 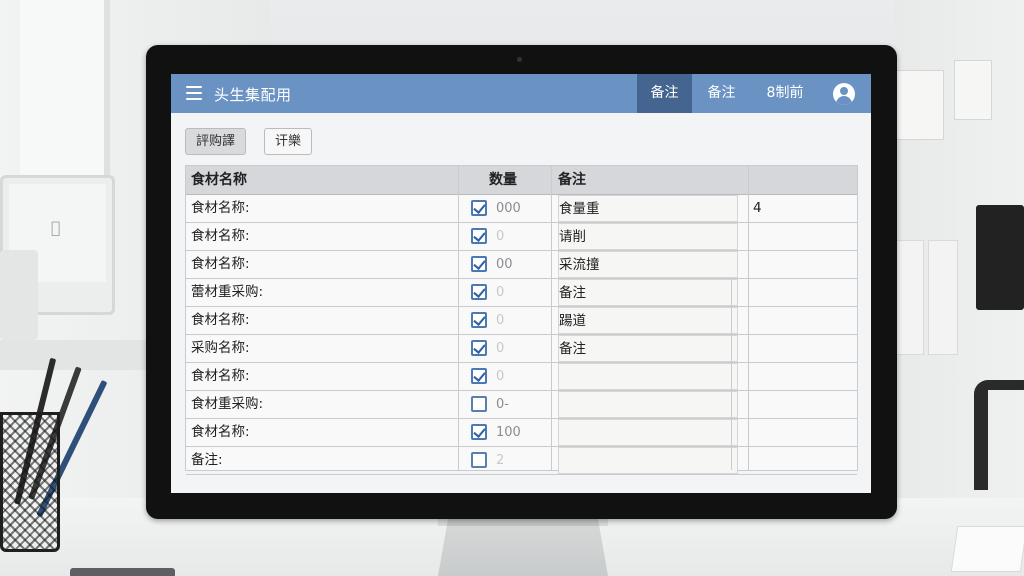 I want to click on note-value: 食量重, so click(x=648, y=208).